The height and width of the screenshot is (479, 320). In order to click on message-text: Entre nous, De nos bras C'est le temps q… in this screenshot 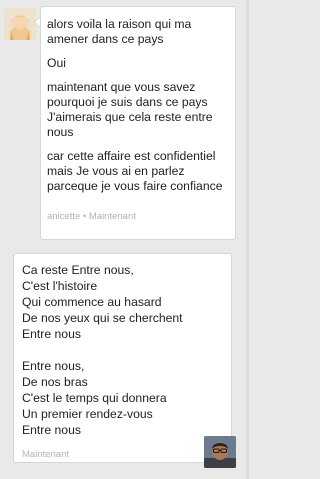, I will do `click(94, 398)`.